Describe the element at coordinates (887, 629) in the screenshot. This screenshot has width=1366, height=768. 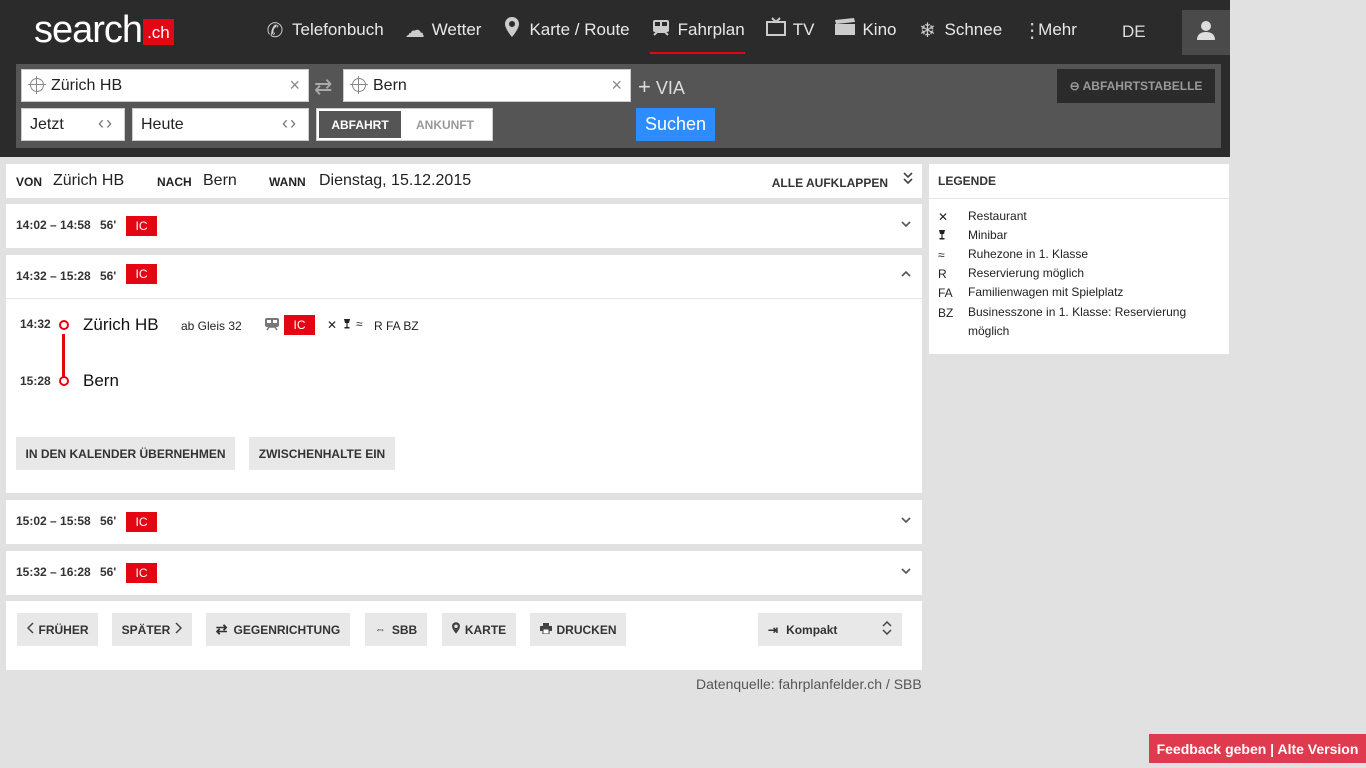
I see `updown-chevron-icon` at that location.